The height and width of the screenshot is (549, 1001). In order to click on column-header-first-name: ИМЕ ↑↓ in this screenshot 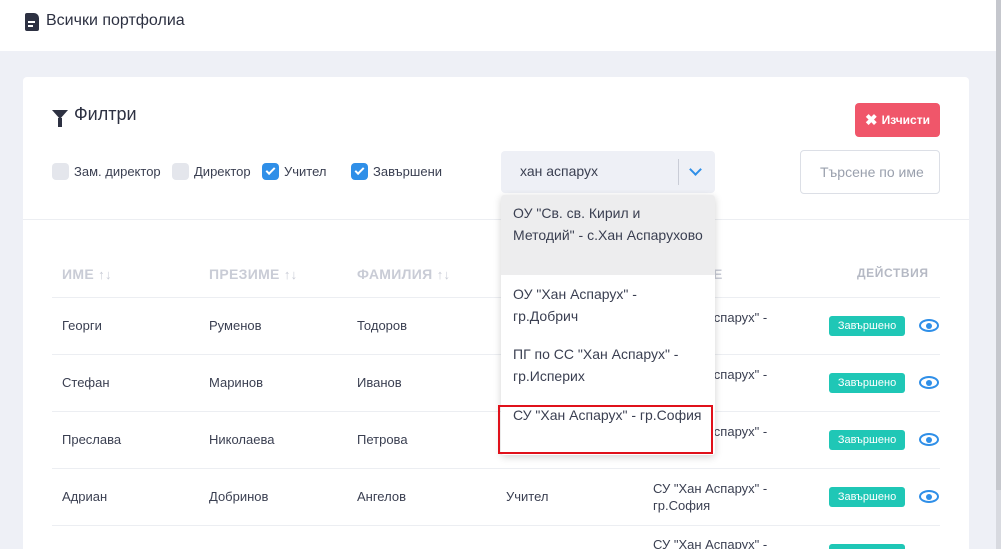, I will do `click(87, 274)`.